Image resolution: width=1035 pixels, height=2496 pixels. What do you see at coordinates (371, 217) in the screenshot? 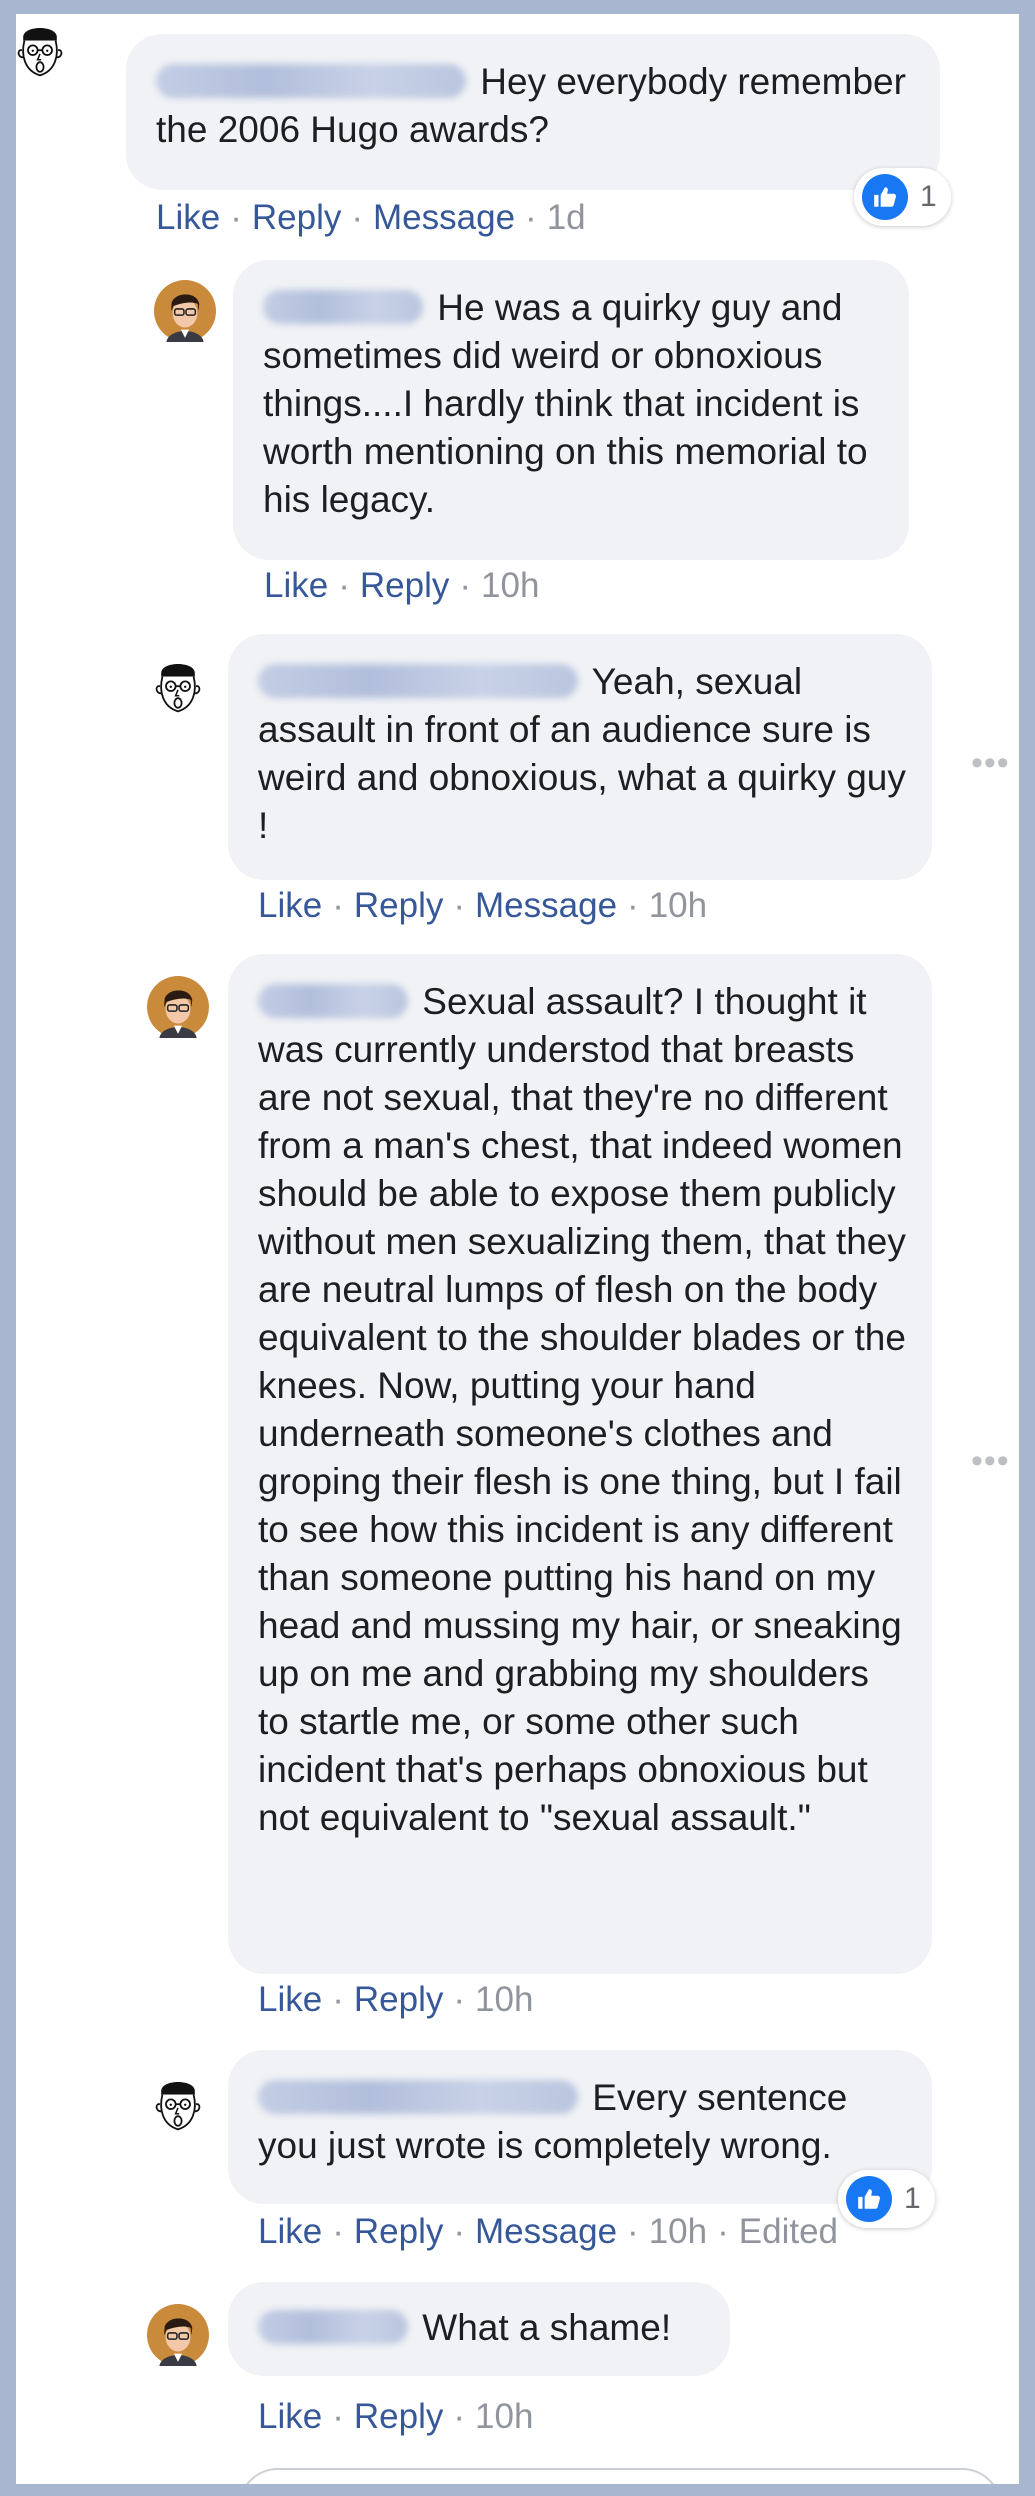
I see `comment-actions: Like · Reply · Message · 1d` at bounding box center [371, 217].